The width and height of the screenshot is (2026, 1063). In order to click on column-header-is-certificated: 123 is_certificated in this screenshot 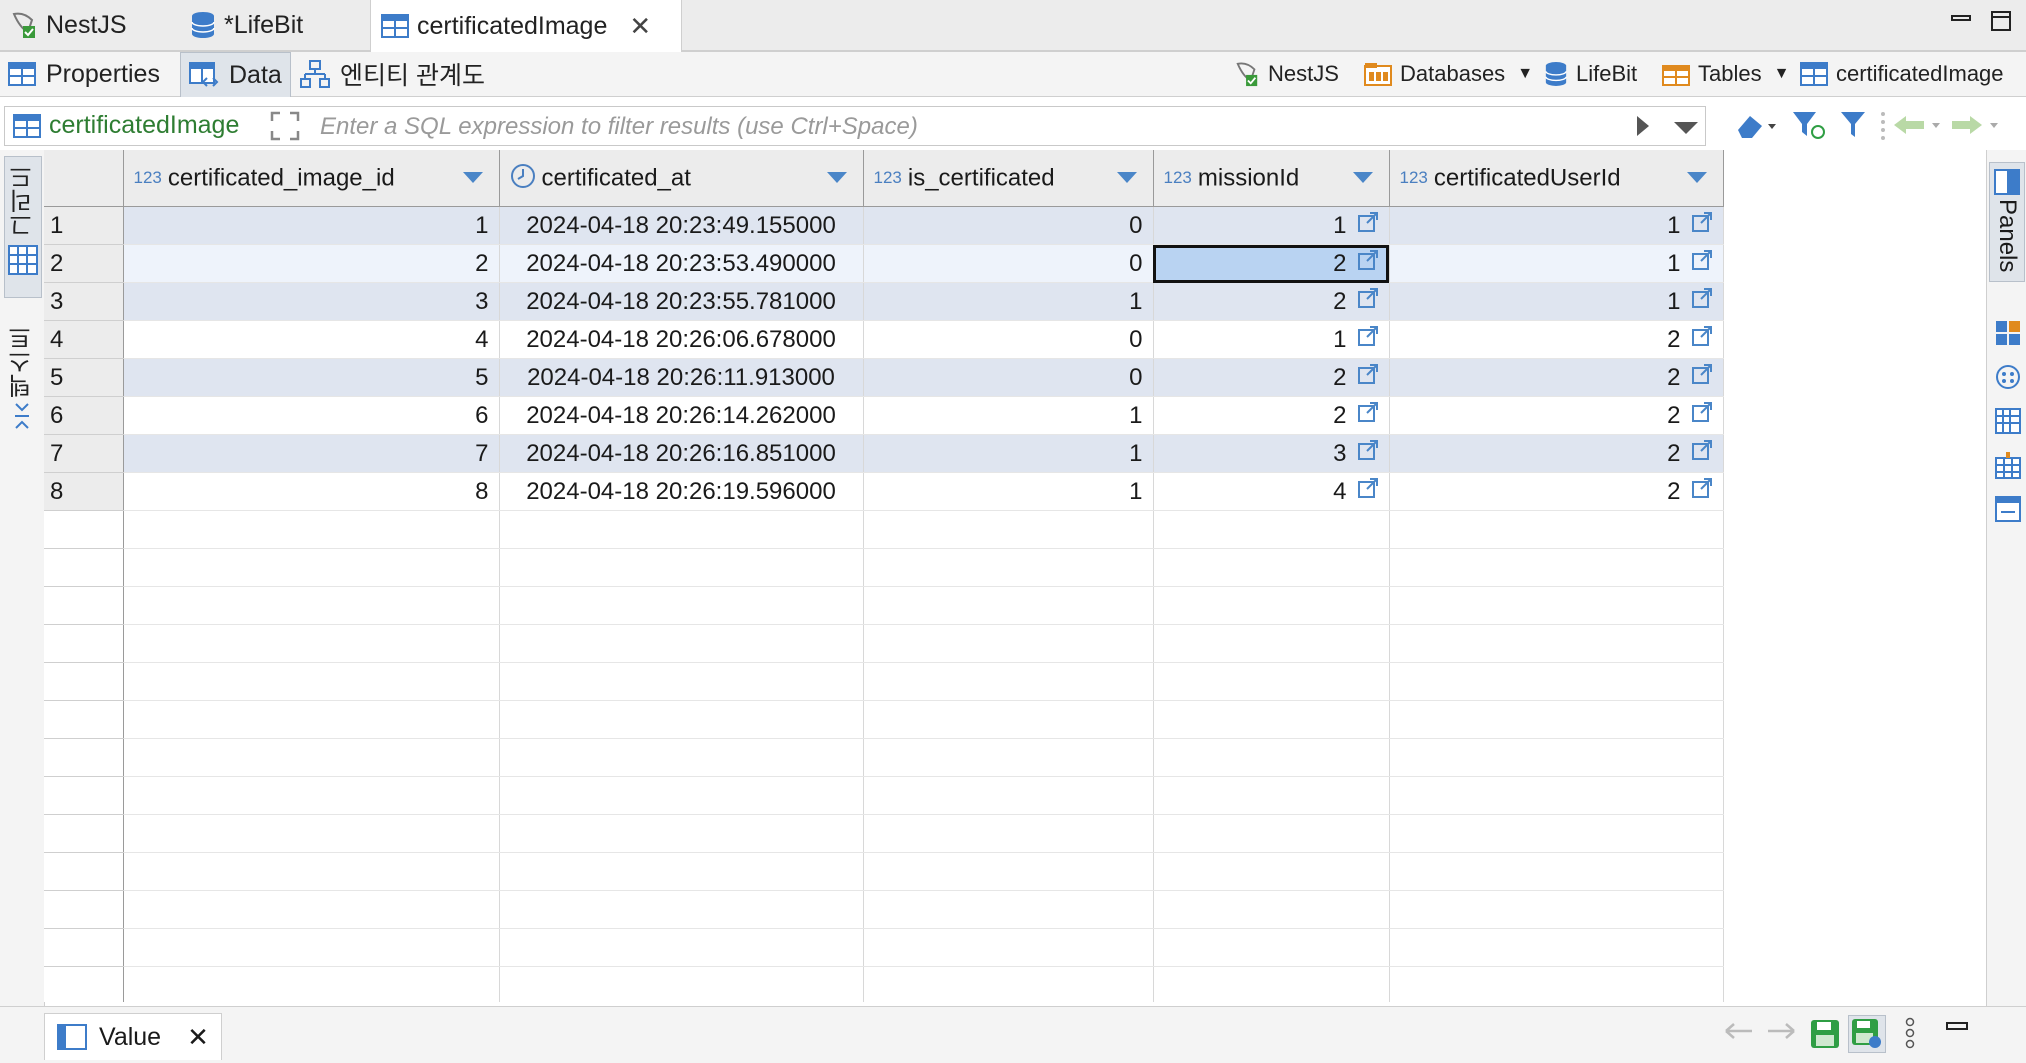, I will do `click(1008, 178)`.